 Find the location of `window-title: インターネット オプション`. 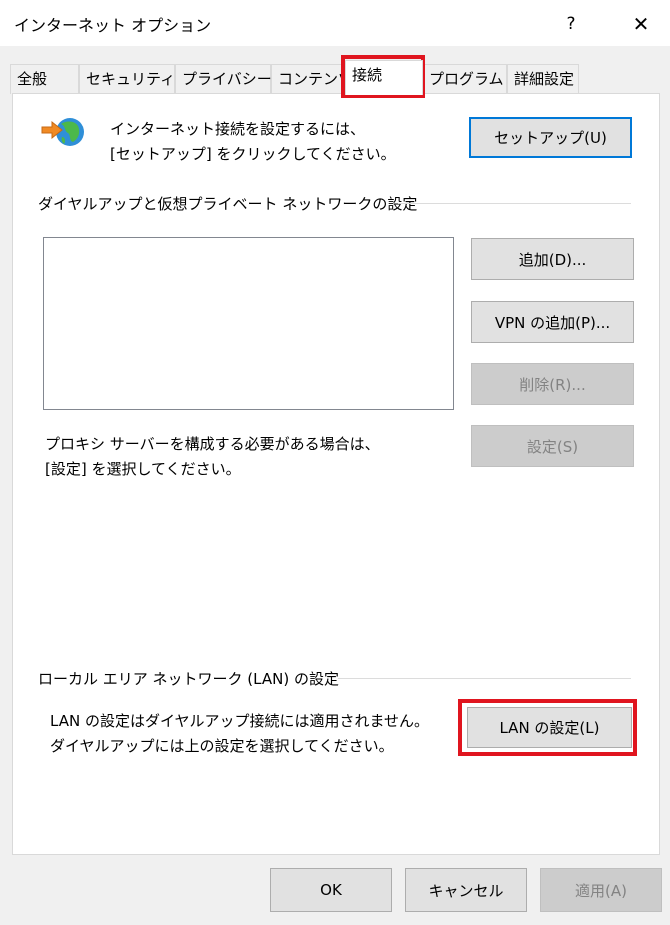

window-title: インターネット オプション is located at coordinates (113, 25).